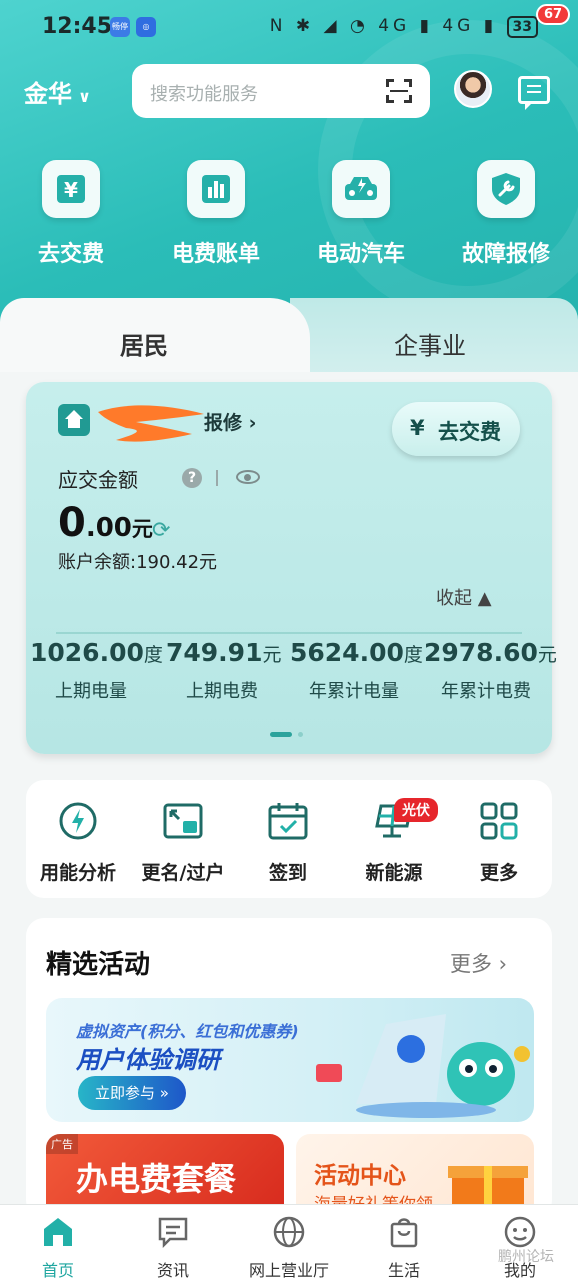 The height and width of the screenshot is (1280, 578). Describe the element at coordinates (288, 842) in the screenshot. I see `service-checkin: 签到` at that location.